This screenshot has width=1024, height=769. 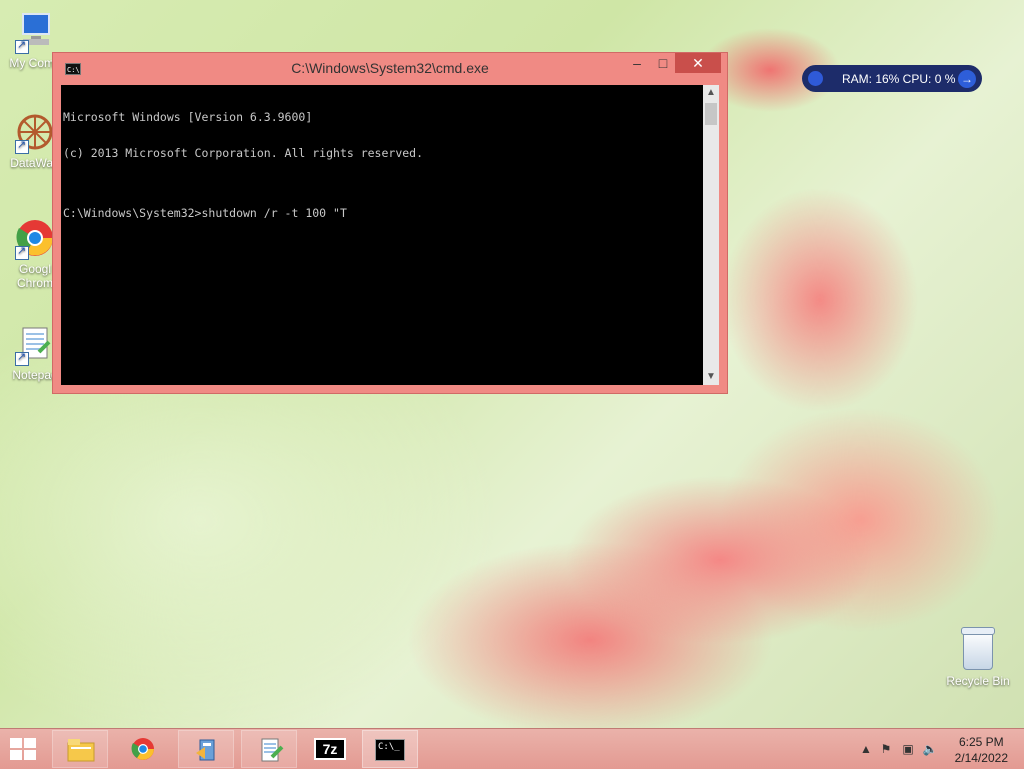 I want to click on taskbar: 7z C:\_ ▲ ⚑ ▣ 🔈 6:25 PM 2/14/2022, so click(x=512, y=748).